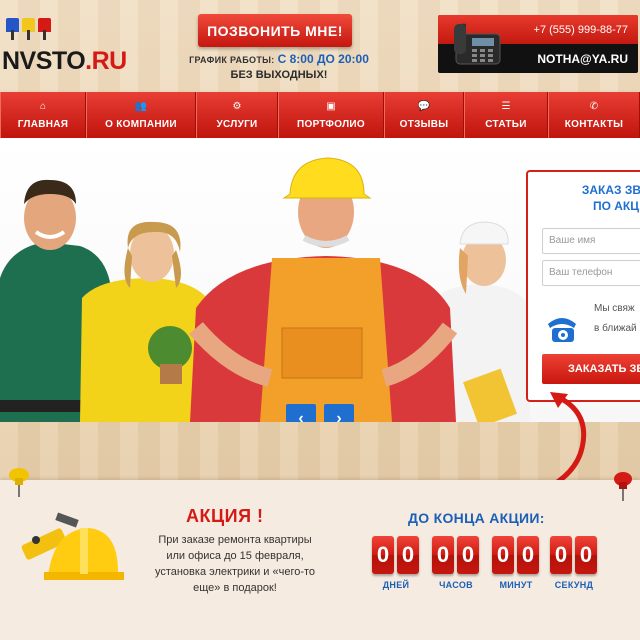 This screenshot has height=640, width=640. What do you see at coordinates (64, 44) in the screenshot?
I see `logo: NVSTO.RU` at bounding box center [64, 44].